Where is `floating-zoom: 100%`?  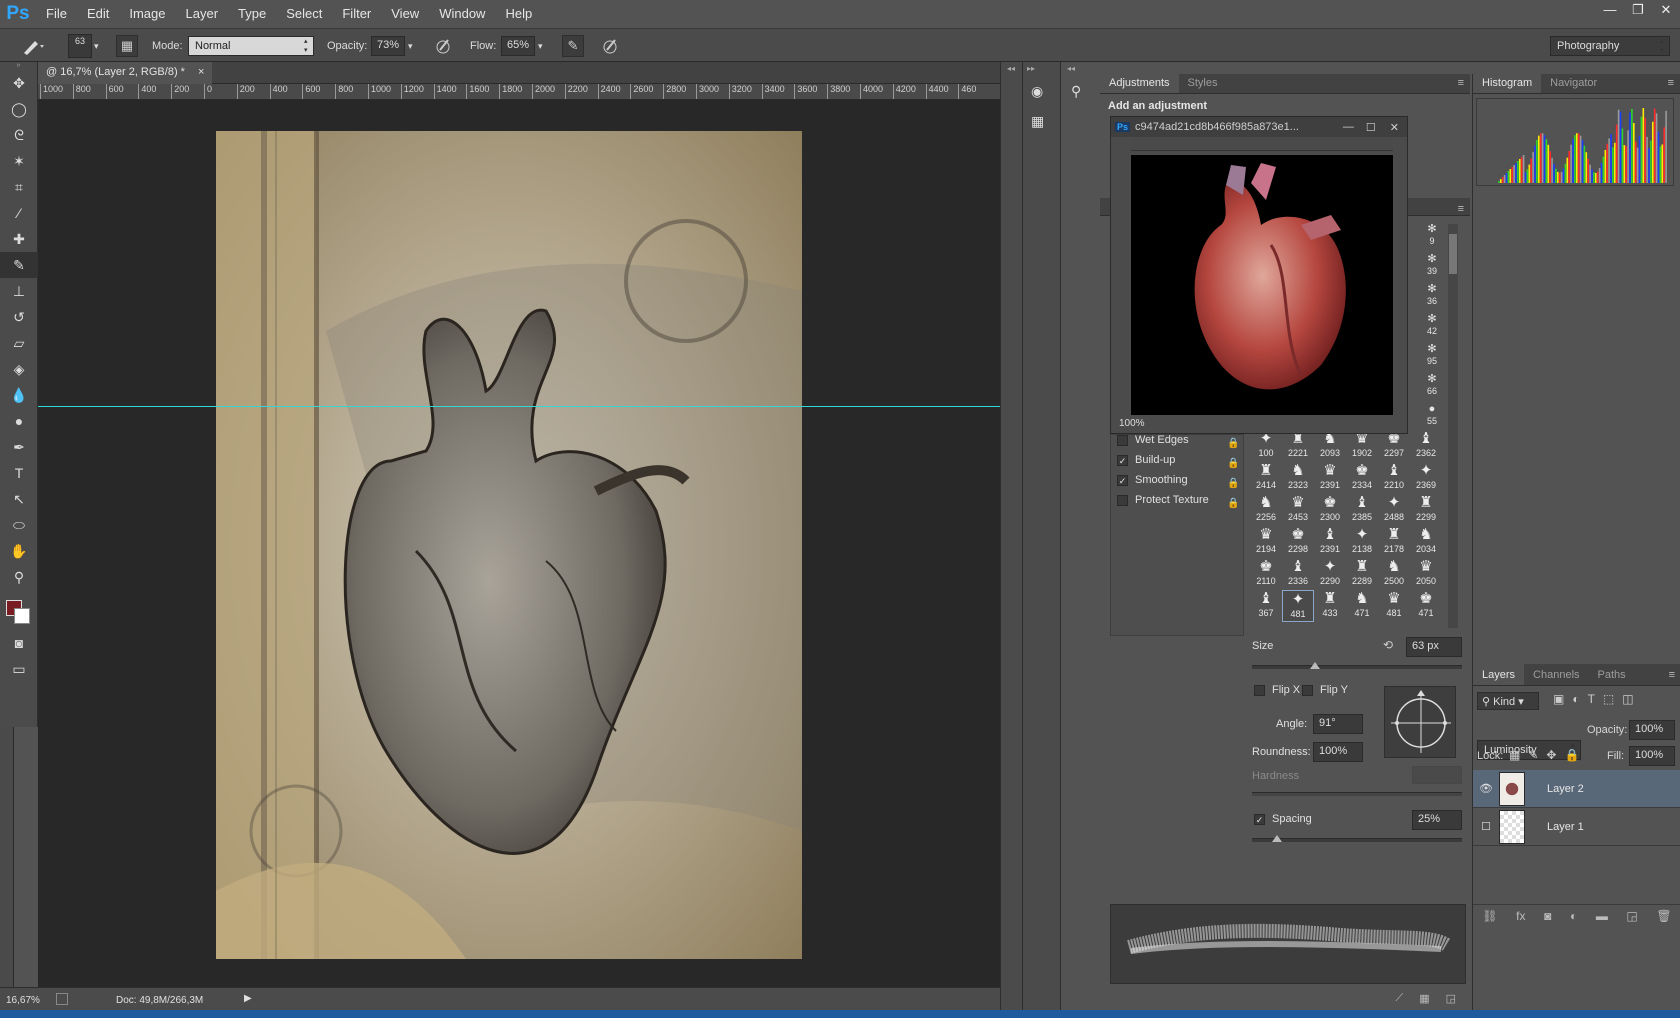 floating-zoom: 100% is located at coordinates (1132, 423).